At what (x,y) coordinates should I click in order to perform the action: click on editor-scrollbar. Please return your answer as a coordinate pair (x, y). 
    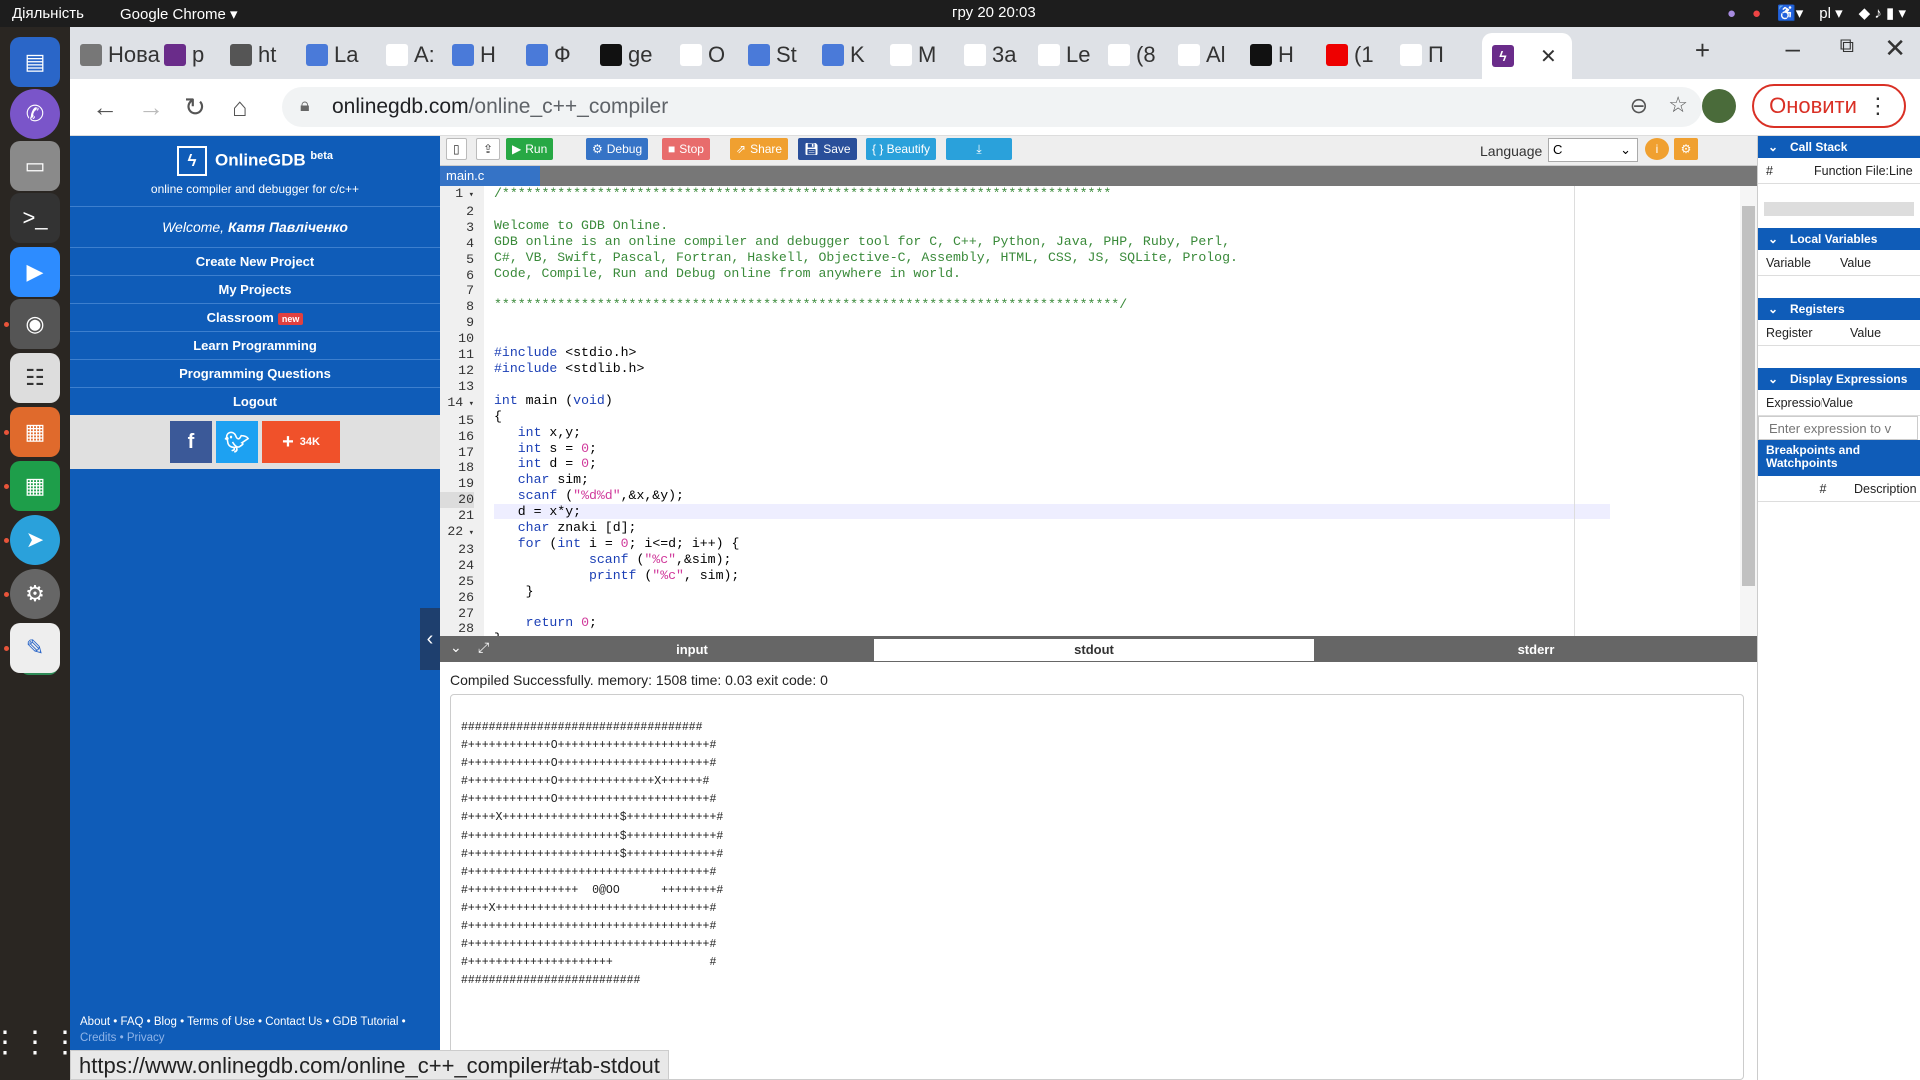
    Looking at the image, I should click on (1748, 411).